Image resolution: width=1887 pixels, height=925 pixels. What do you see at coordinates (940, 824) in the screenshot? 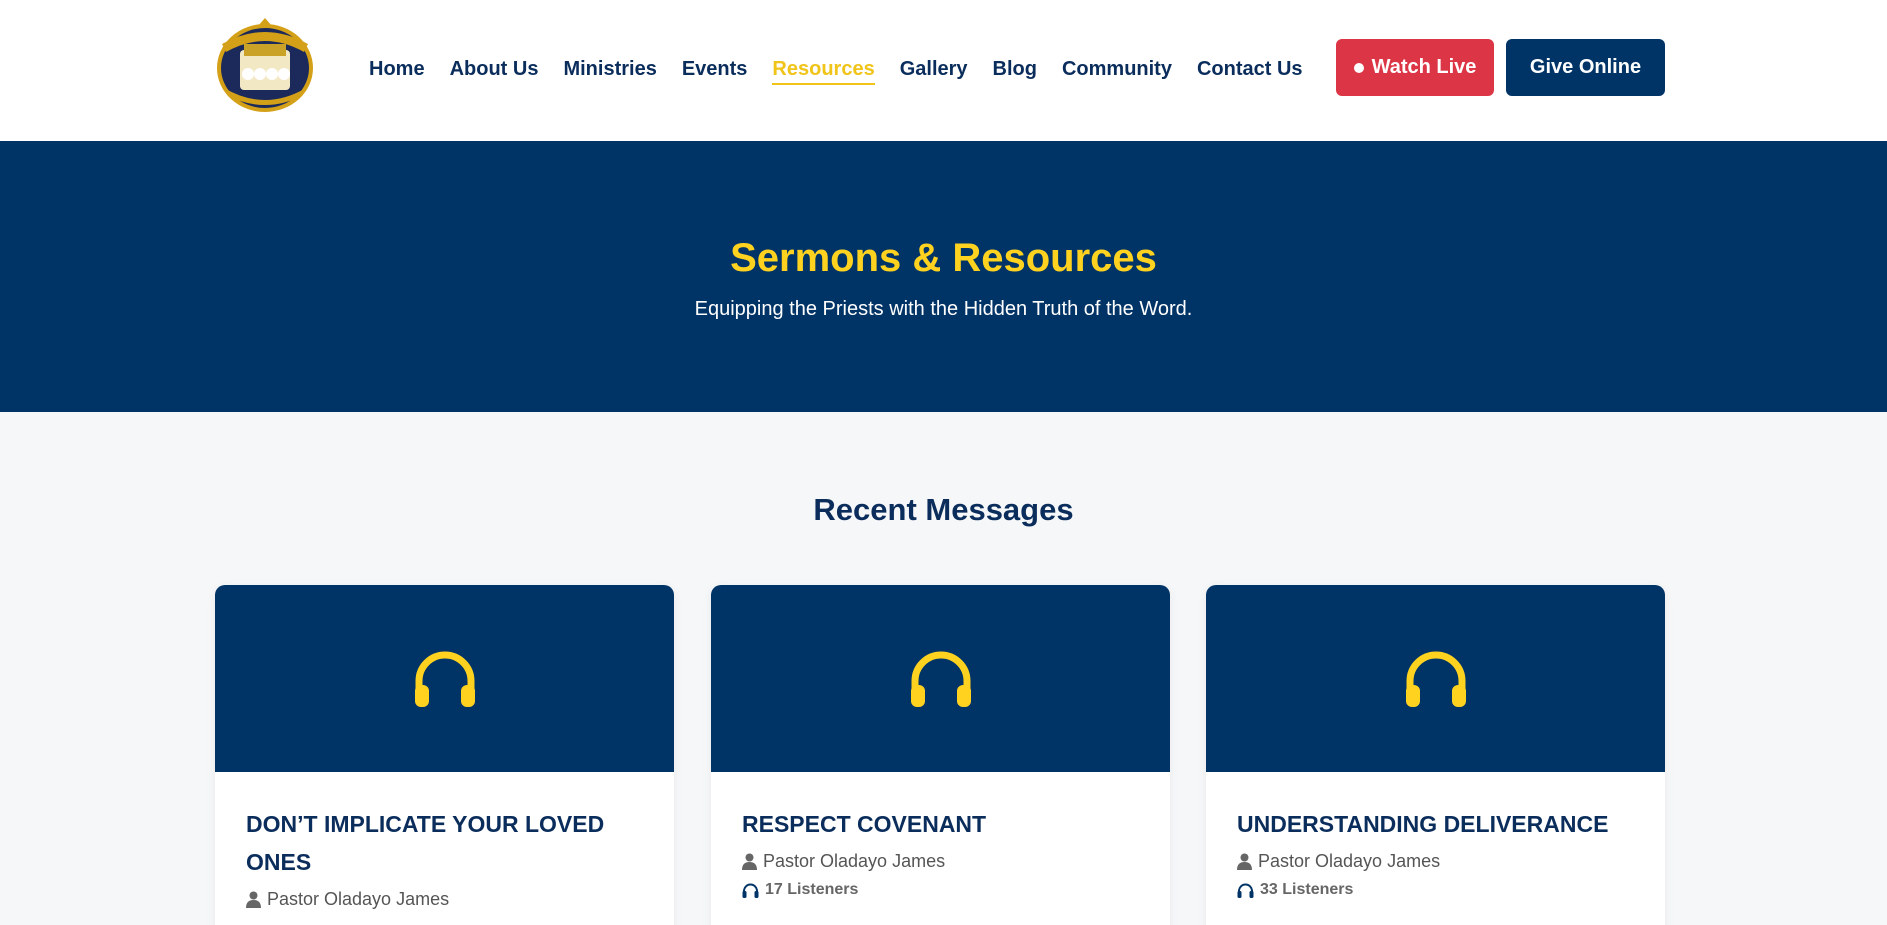
I see `sermon-title: RESPECT COVENANT` at bounding box center [940, 824].